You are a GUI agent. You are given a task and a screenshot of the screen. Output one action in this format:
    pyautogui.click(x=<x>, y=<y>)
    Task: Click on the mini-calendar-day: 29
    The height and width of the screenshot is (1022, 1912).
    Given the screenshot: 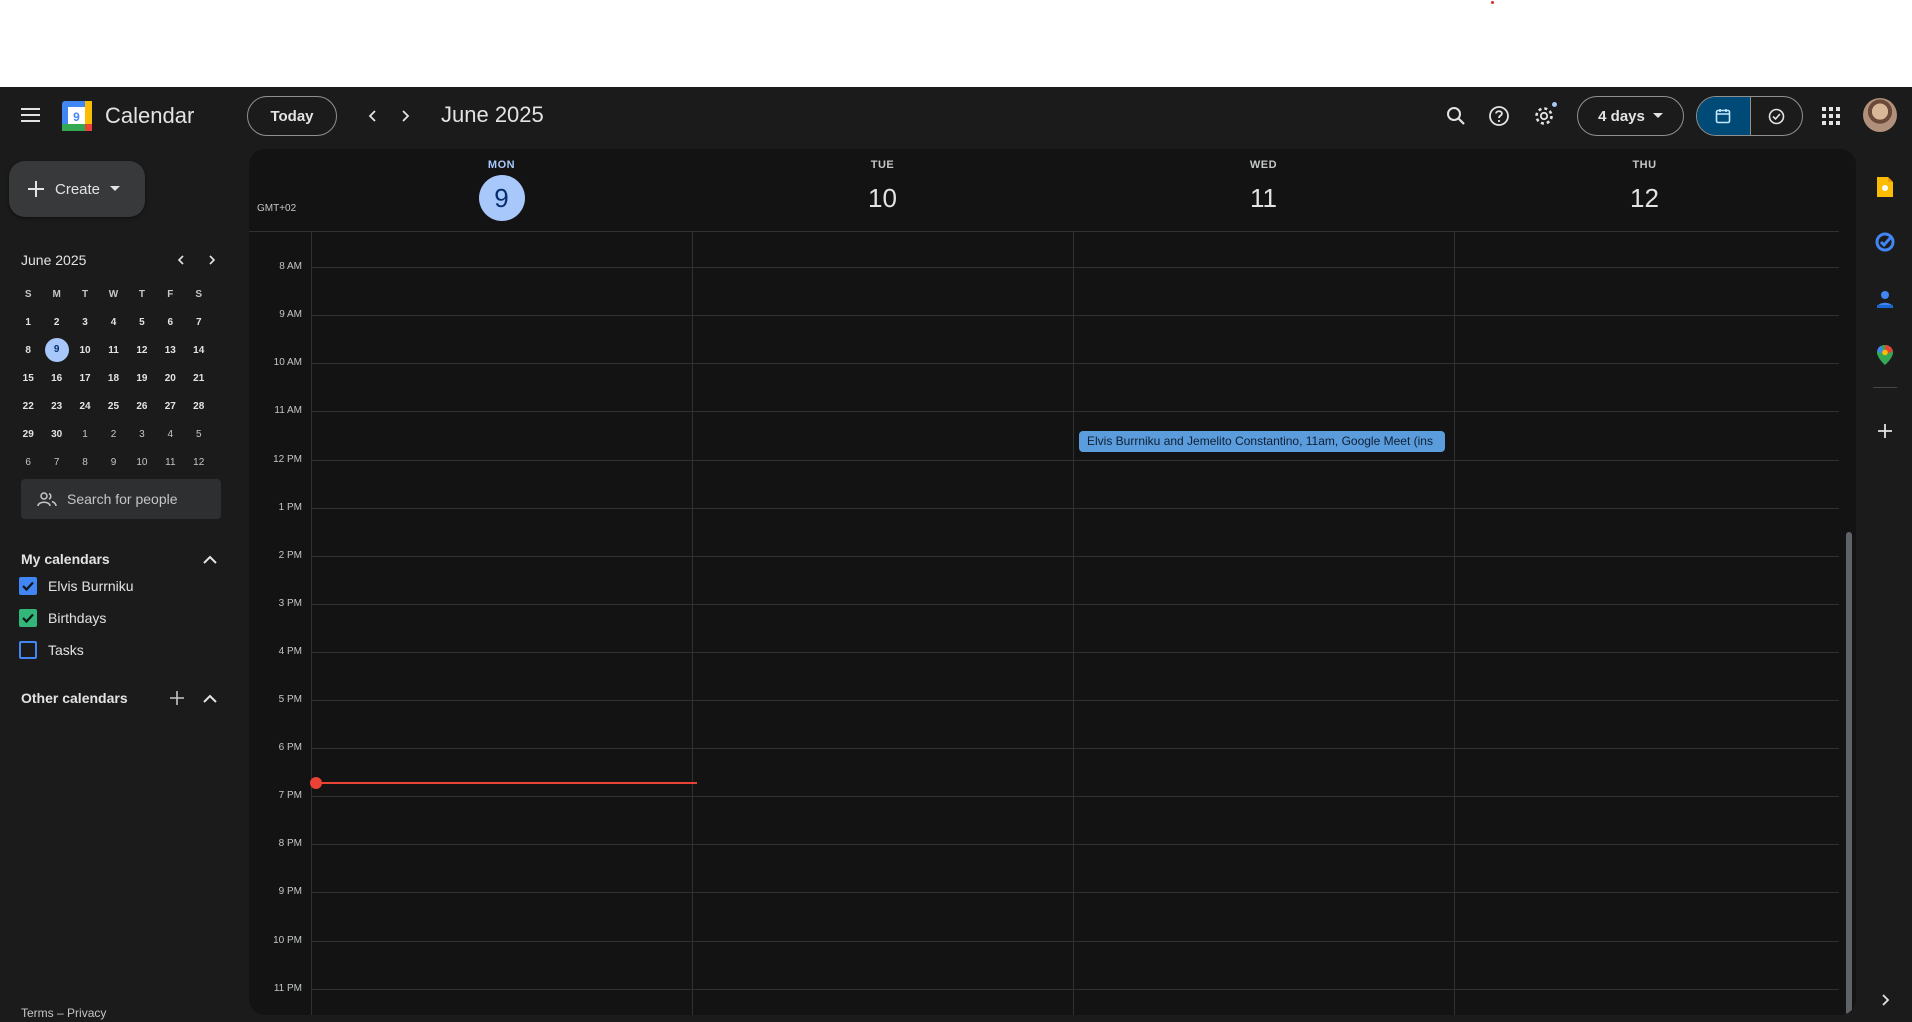 What is the action you would take?
    pyautogui.click(x=28, y=434)
    